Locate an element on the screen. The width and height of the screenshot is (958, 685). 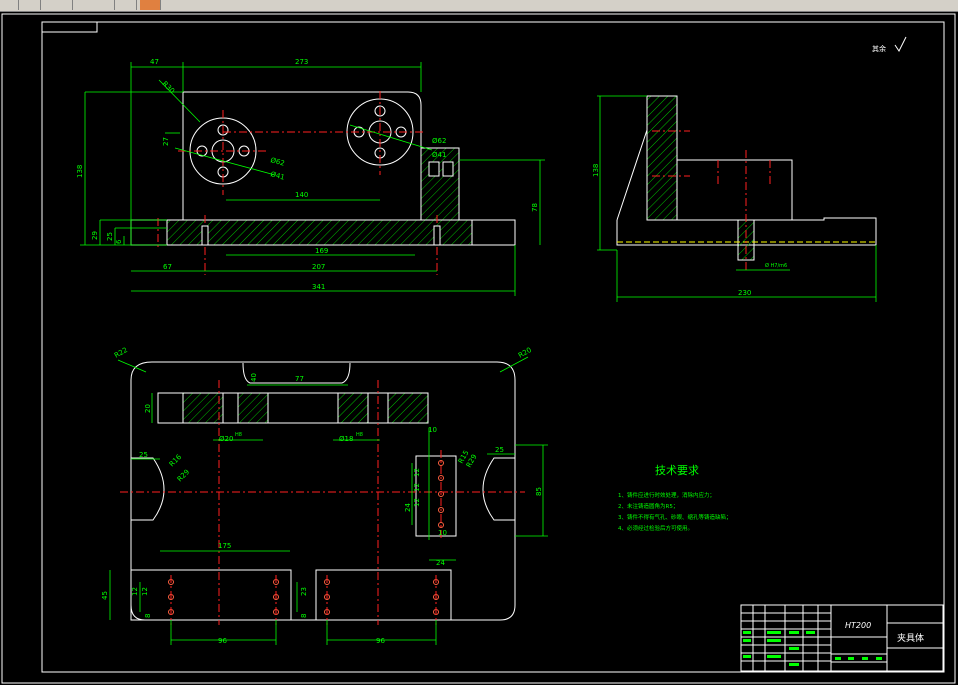
svg-text: 140 is located at coordinates (301, 195).